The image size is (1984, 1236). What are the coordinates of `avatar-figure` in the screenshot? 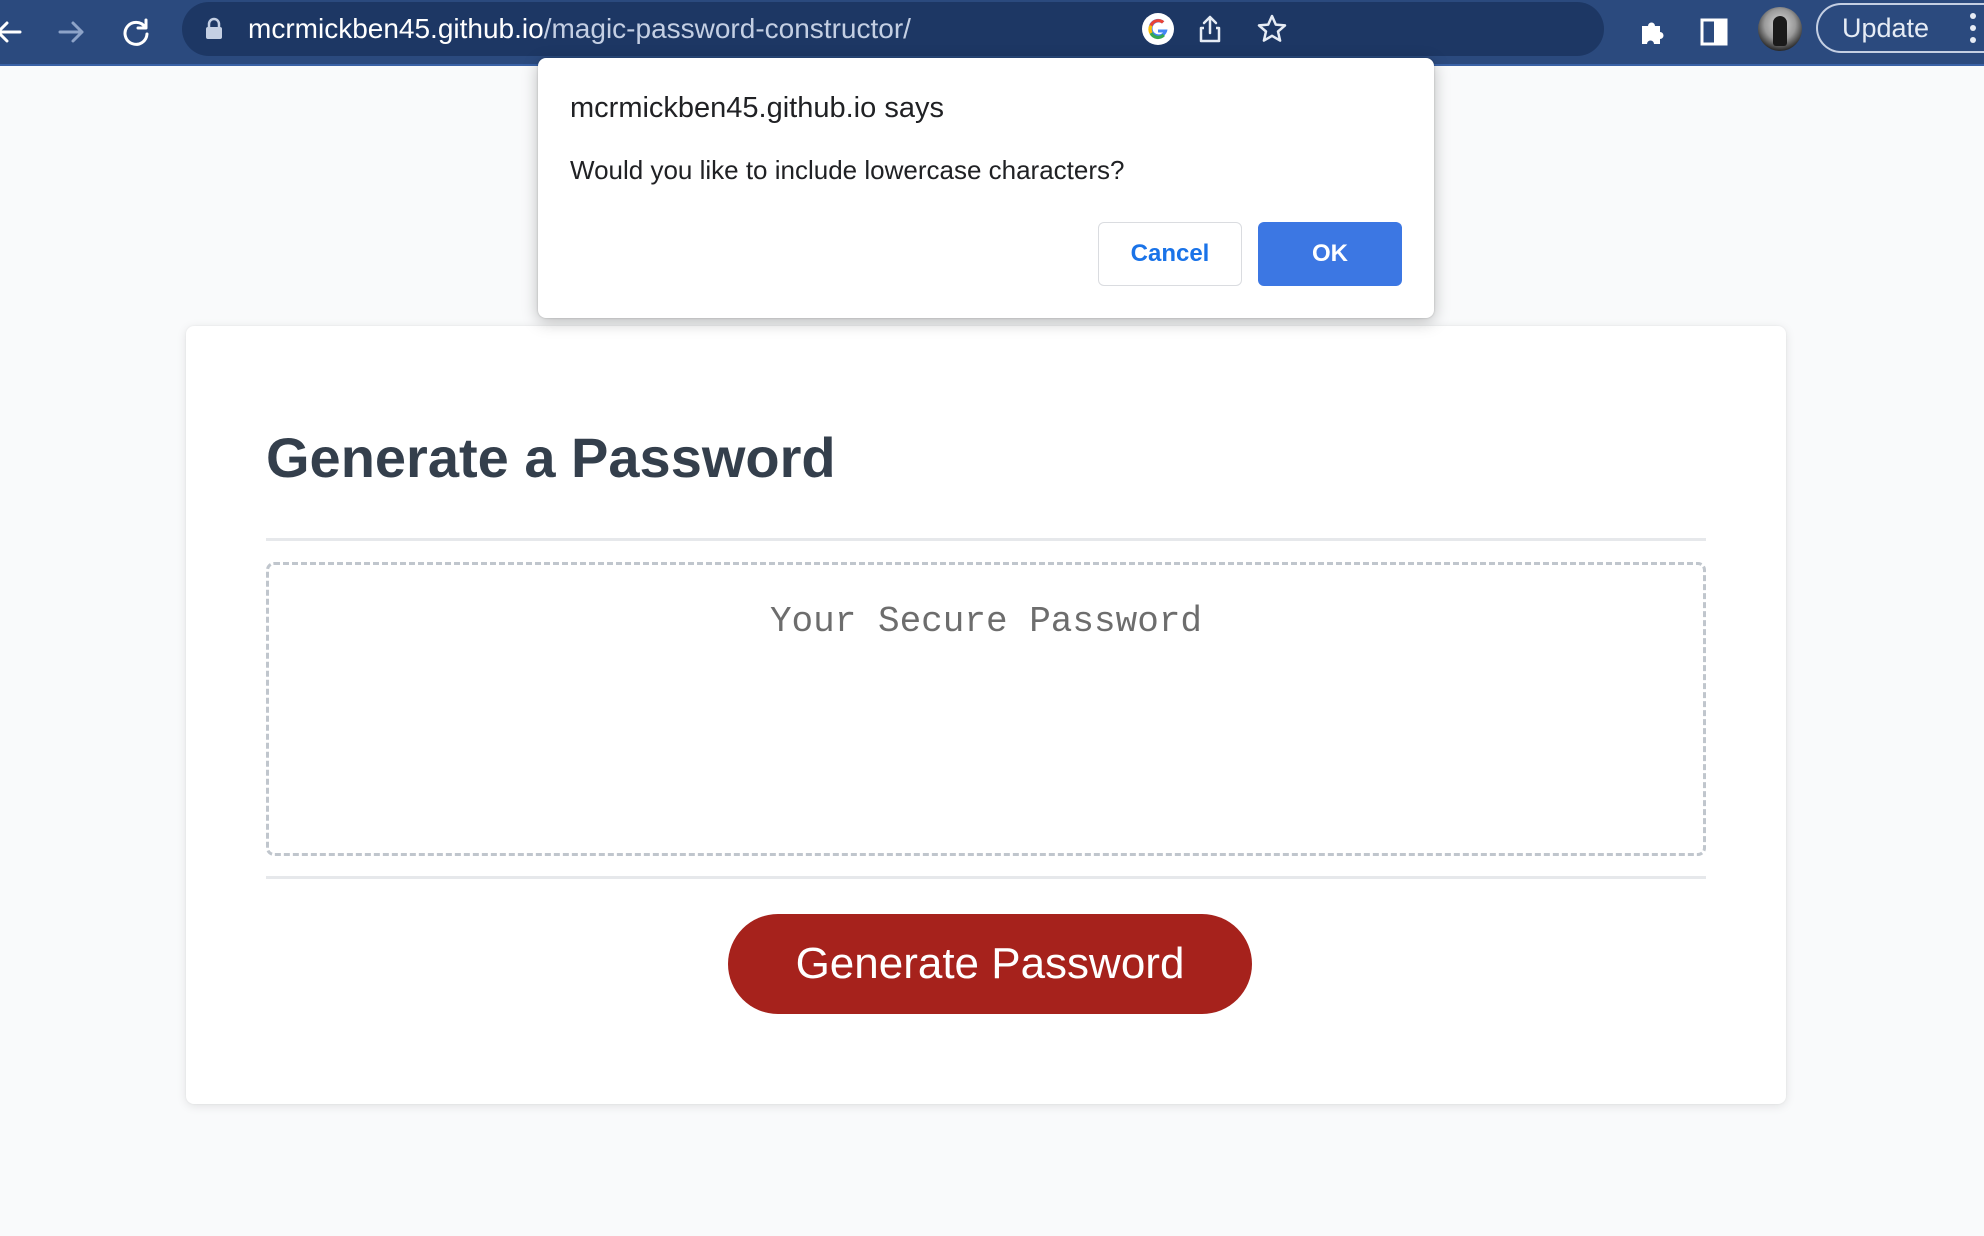 It's located at (1780, 31).